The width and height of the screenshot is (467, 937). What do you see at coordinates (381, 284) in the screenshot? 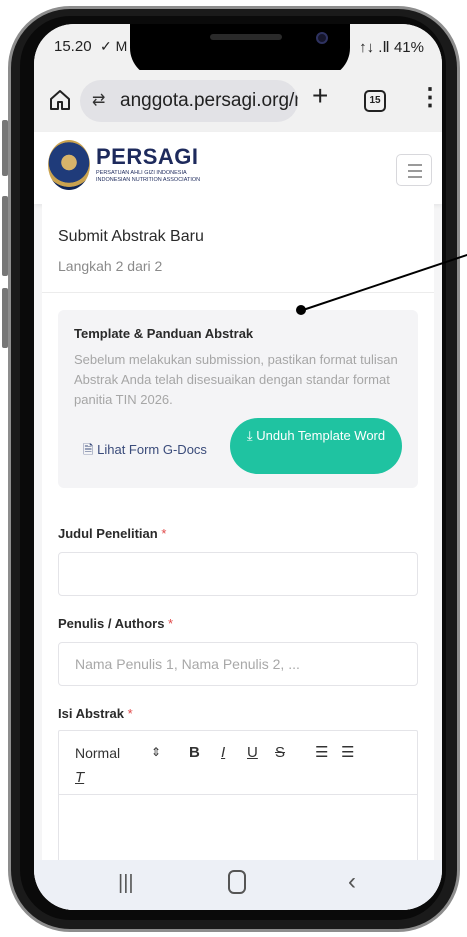
I see `annotation-arrow` at bounding box center [381, 284].